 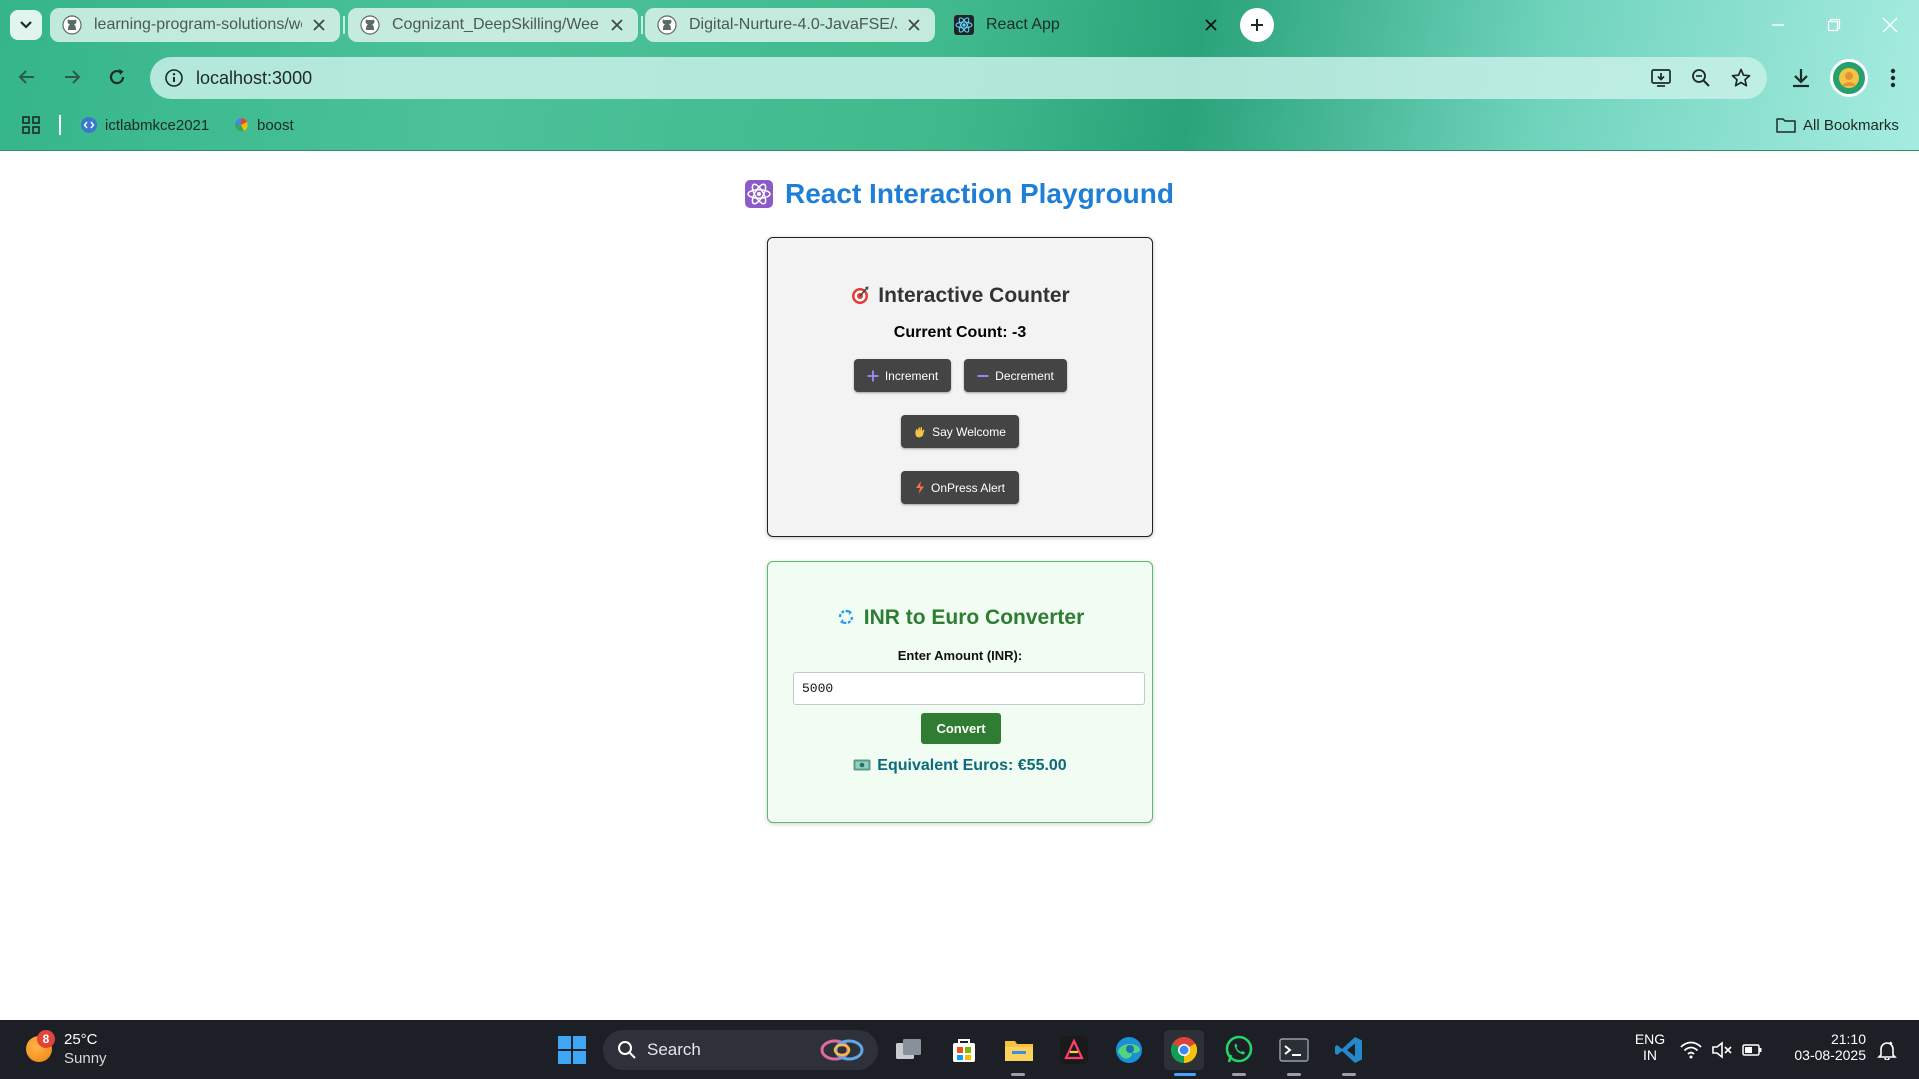 What do you see at coordinates (1019, 332) in the screenshot?
I see `count-value: -3` at bounding box center [1019, 332].